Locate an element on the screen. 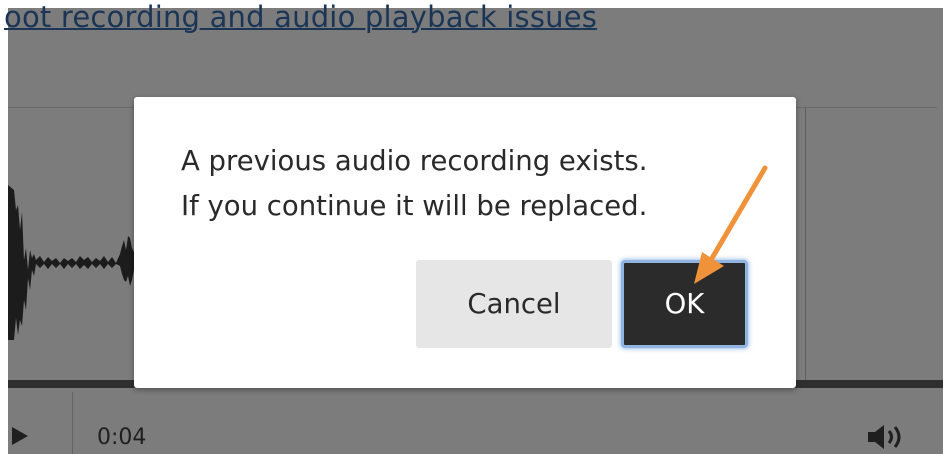 The height and width of the screenshot is (454, 947). screen-edge-left is located at coordinates (4, 227).